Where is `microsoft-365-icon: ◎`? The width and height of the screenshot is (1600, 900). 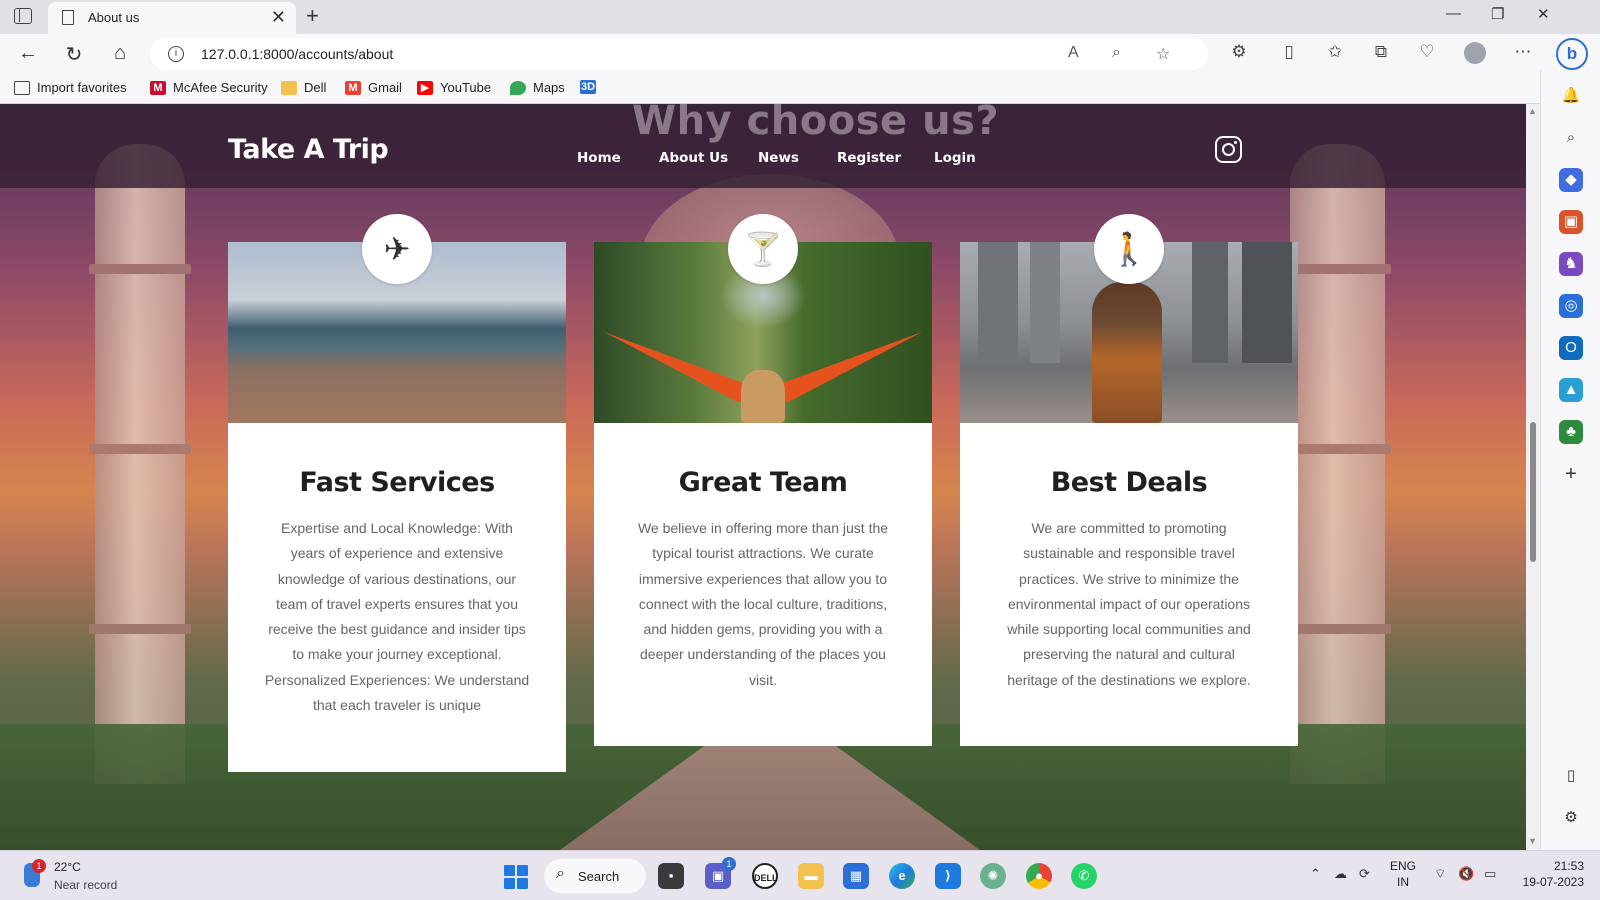
microsoft-365-icon: ◎ is located at coordinates (1571, 306).